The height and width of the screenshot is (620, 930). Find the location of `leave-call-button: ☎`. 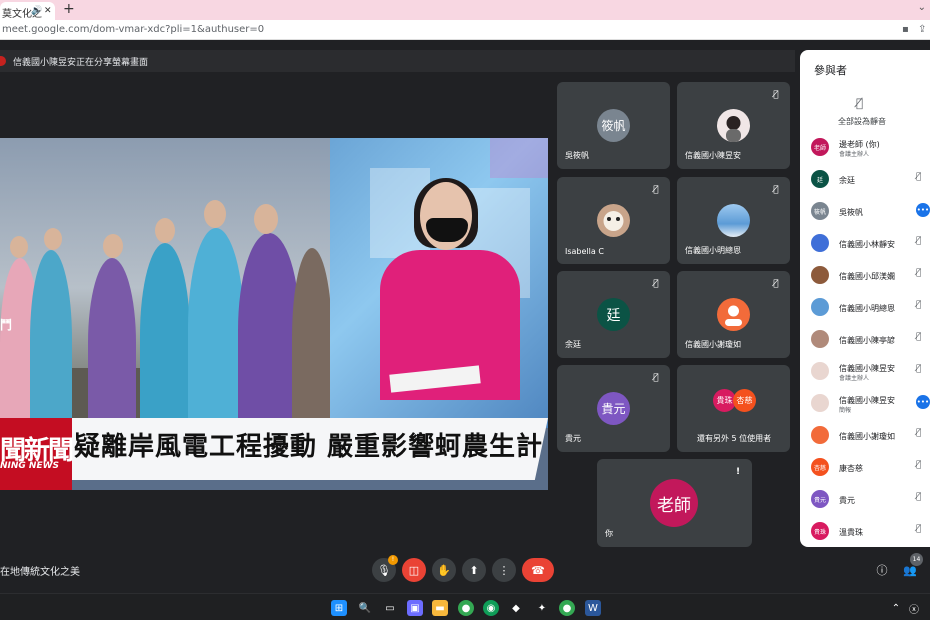

leave-call-button: ☎ is located at coordinates (538, 570).